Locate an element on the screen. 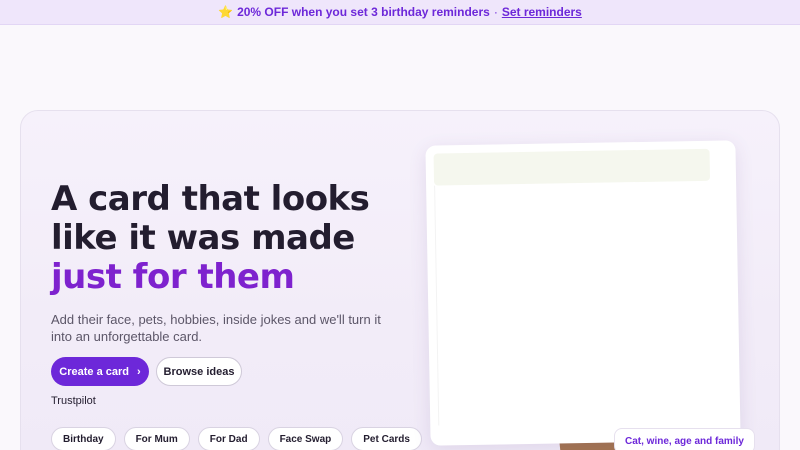 Image resolution: width=800 pixels, height=450 pixels. star-icon: ⭐ is located at coordinates (226, 12).